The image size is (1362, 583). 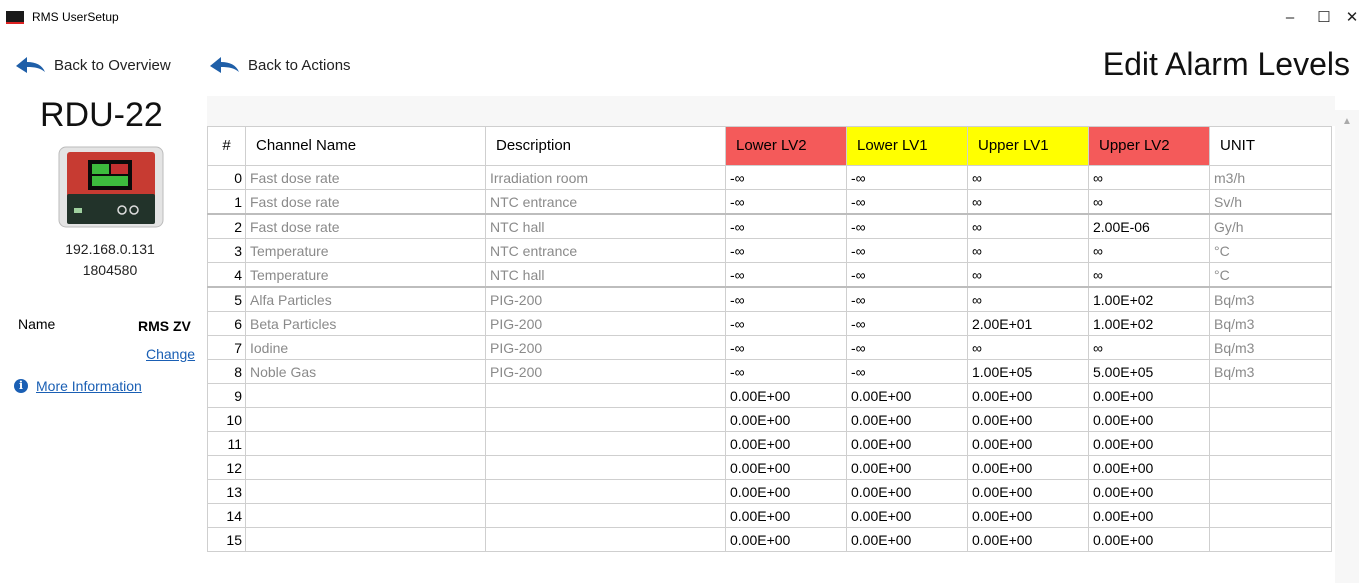 What do you see at coordinates (279, 65) in the screenshot?
I see `back-to-actions-button: Back to Actions` at bounding box center [279, 65].